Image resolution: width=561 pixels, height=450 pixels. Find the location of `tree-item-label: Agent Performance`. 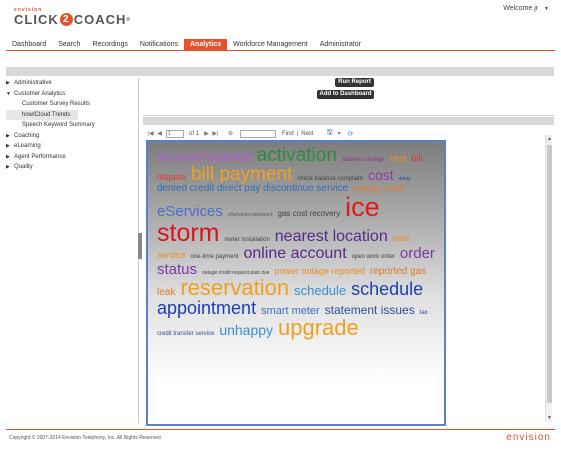

tree-item-label: Agent Performance is located at coordinates (40, 156).